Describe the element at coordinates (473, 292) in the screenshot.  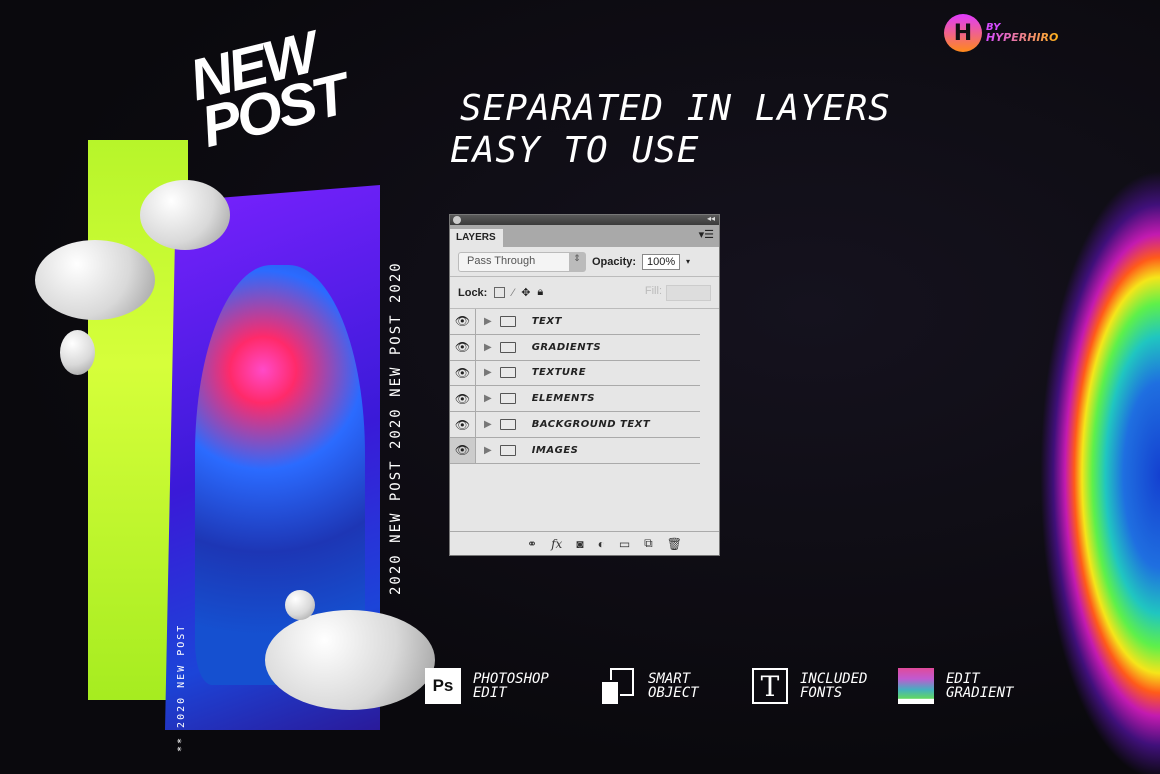
I see `lock-label: Lock:` at that location.